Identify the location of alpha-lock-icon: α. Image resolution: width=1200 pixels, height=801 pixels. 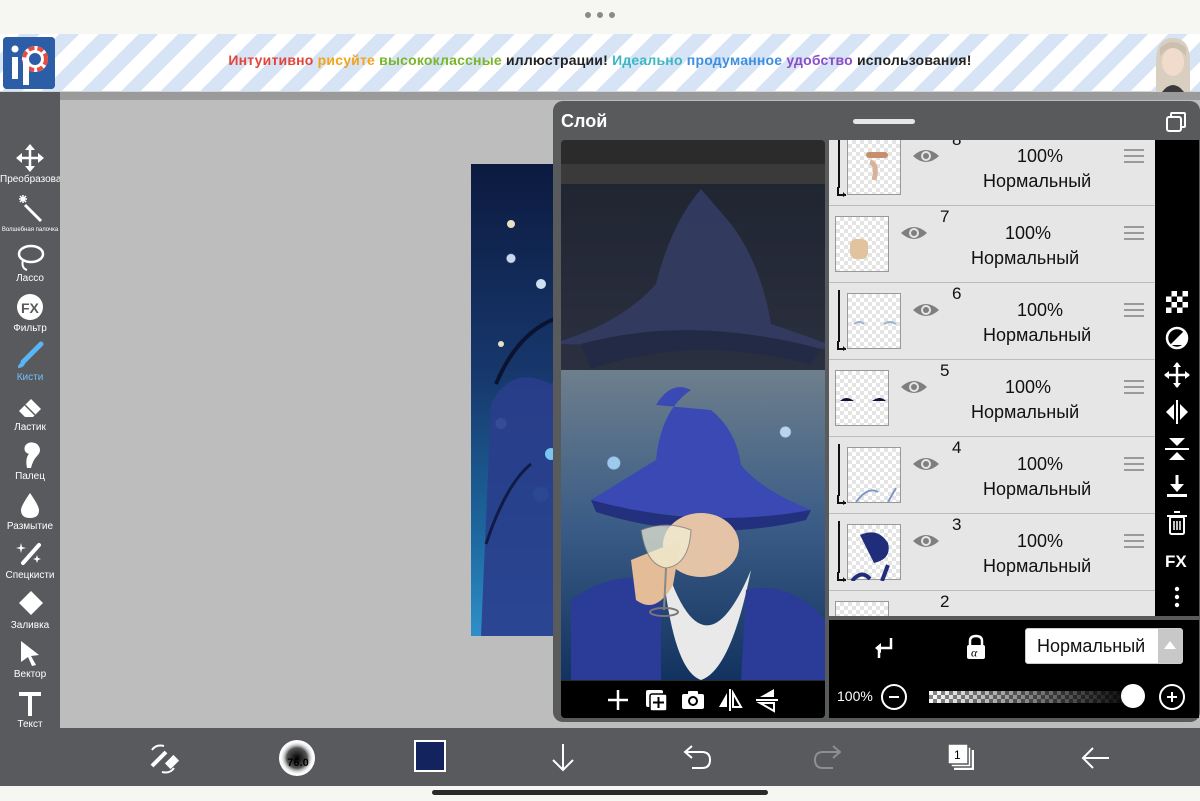
(976, 647).